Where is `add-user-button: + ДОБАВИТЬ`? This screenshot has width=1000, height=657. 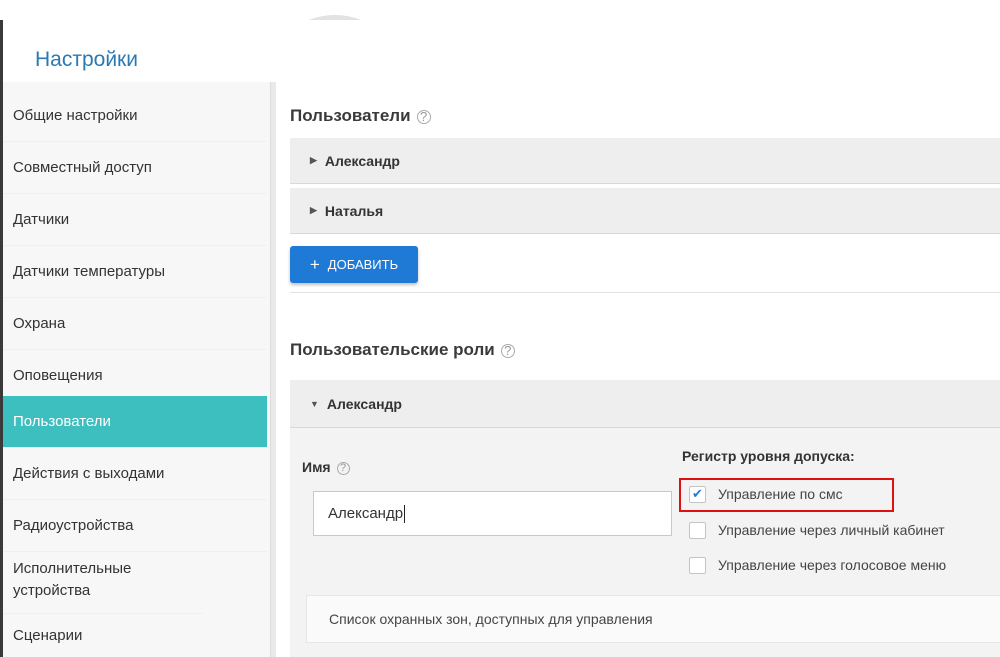 add-user-button: + ДОБАВИТЬ is located at coordinates (354, 264).